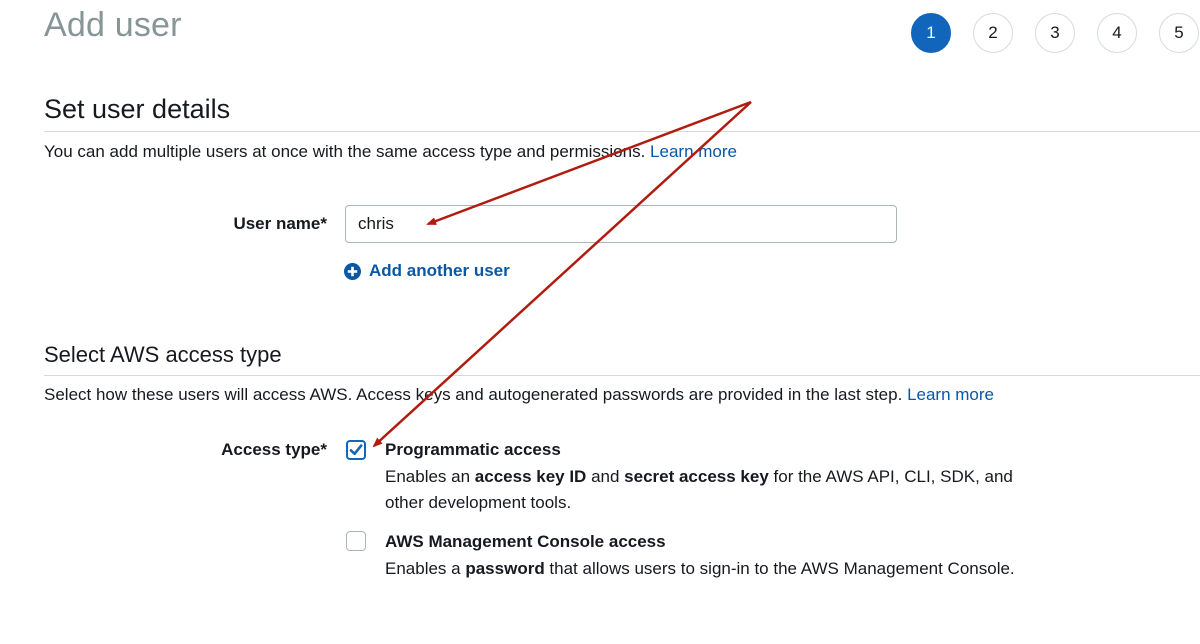 This screenshot has height=644, width=1200. Describe the element at coordinates (439, 270) in the screenshot. I see `add-another-user-label: Add another user` at that location.